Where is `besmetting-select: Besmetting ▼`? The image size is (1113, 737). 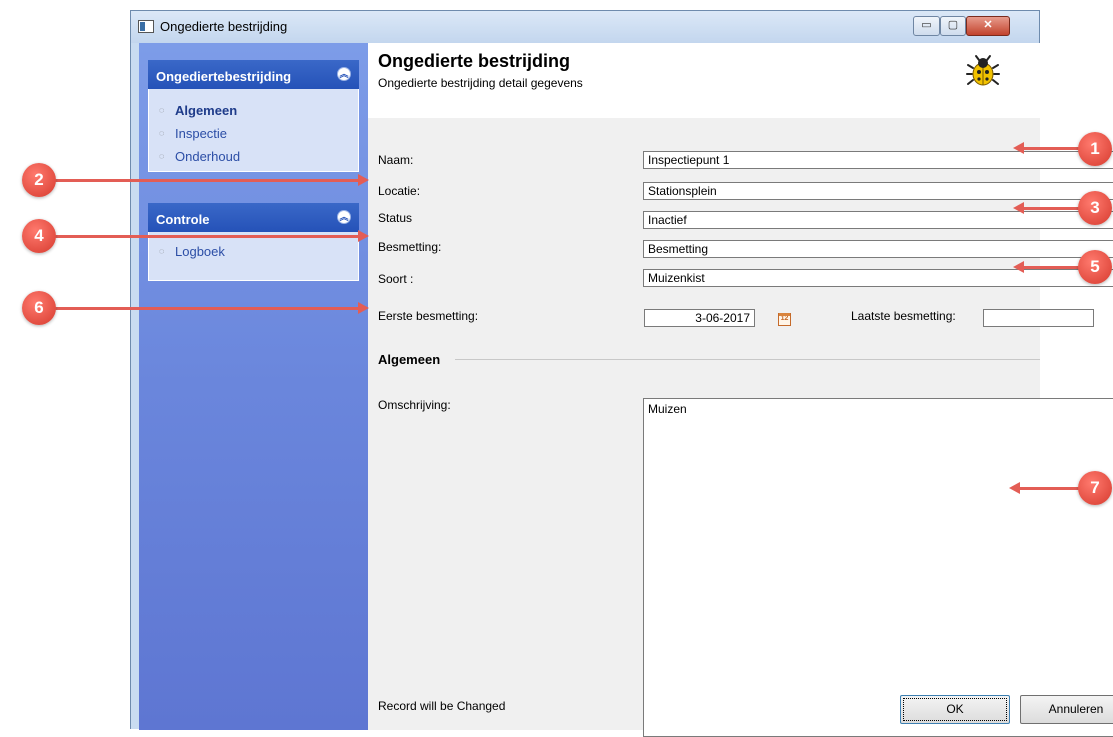 besmetting-select: Besmetting ▼ is located at coordinates (878, 249).